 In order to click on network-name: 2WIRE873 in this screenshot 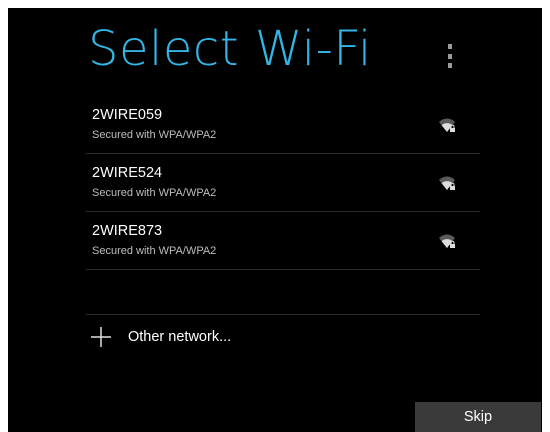, I will do `click(127, 231)`.